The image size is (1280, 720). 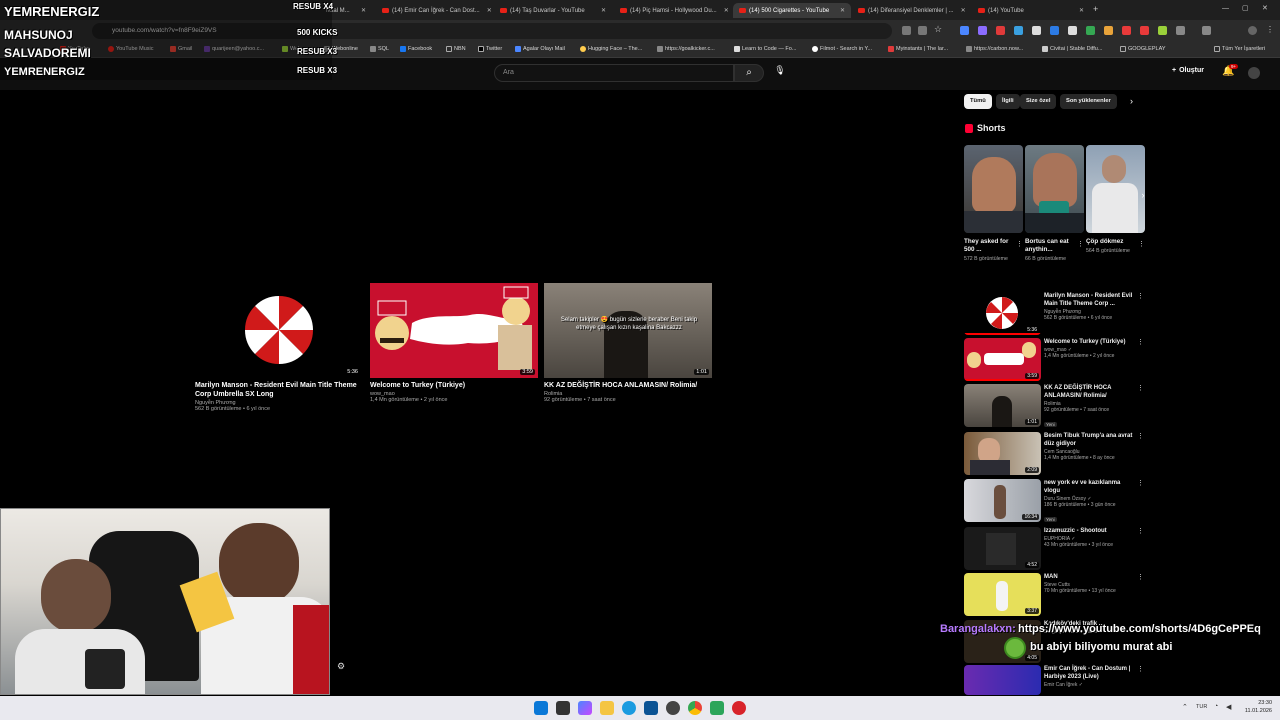 What do you see at coordinates (749, 73) in the screenshot?
I see `search-button: ⌕` at bounding box center [749, 73].